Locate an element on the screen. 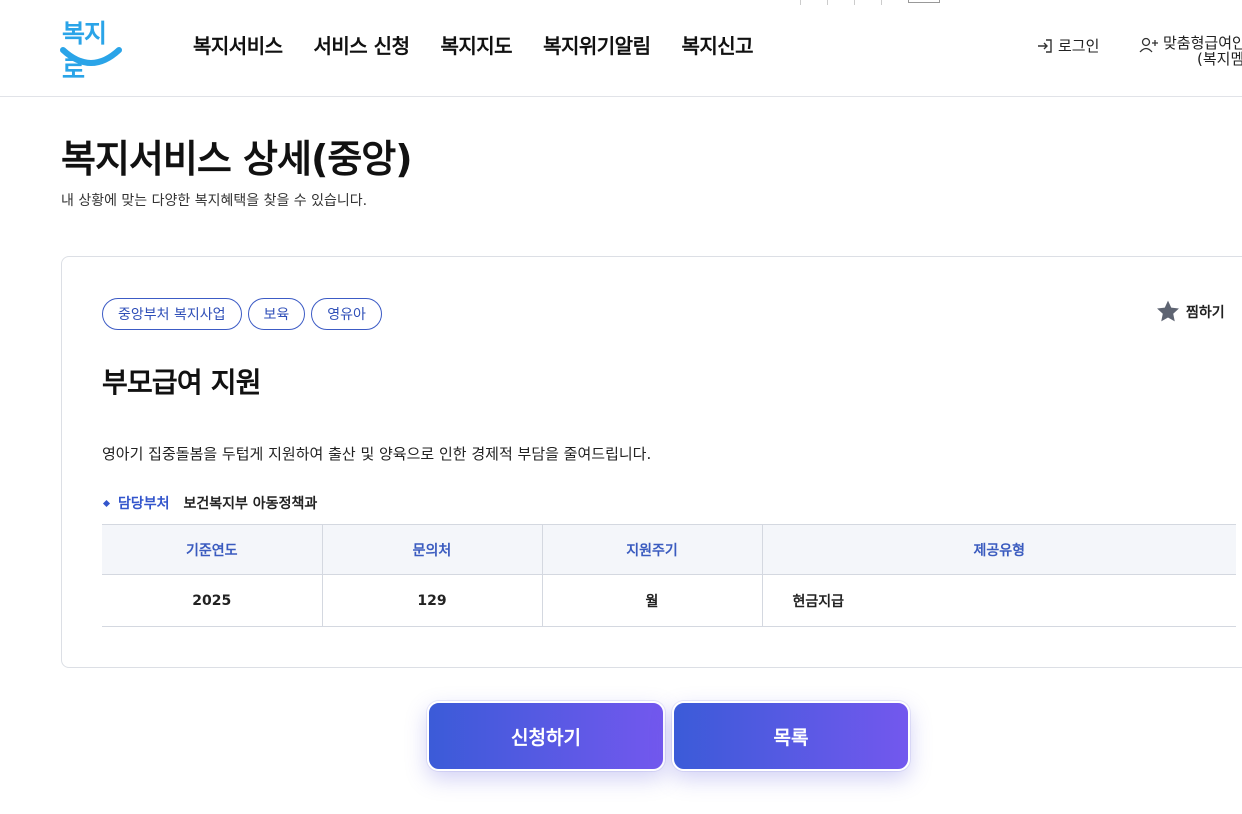  diamond-bullet-icon is located at coordinates (106, 503).